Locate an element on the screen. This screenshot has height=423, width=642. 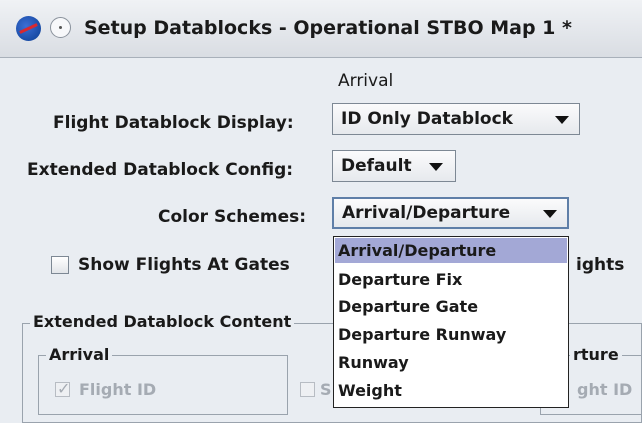
color-schemes-label: Color Schemes: is located at coordinates (232, 217).